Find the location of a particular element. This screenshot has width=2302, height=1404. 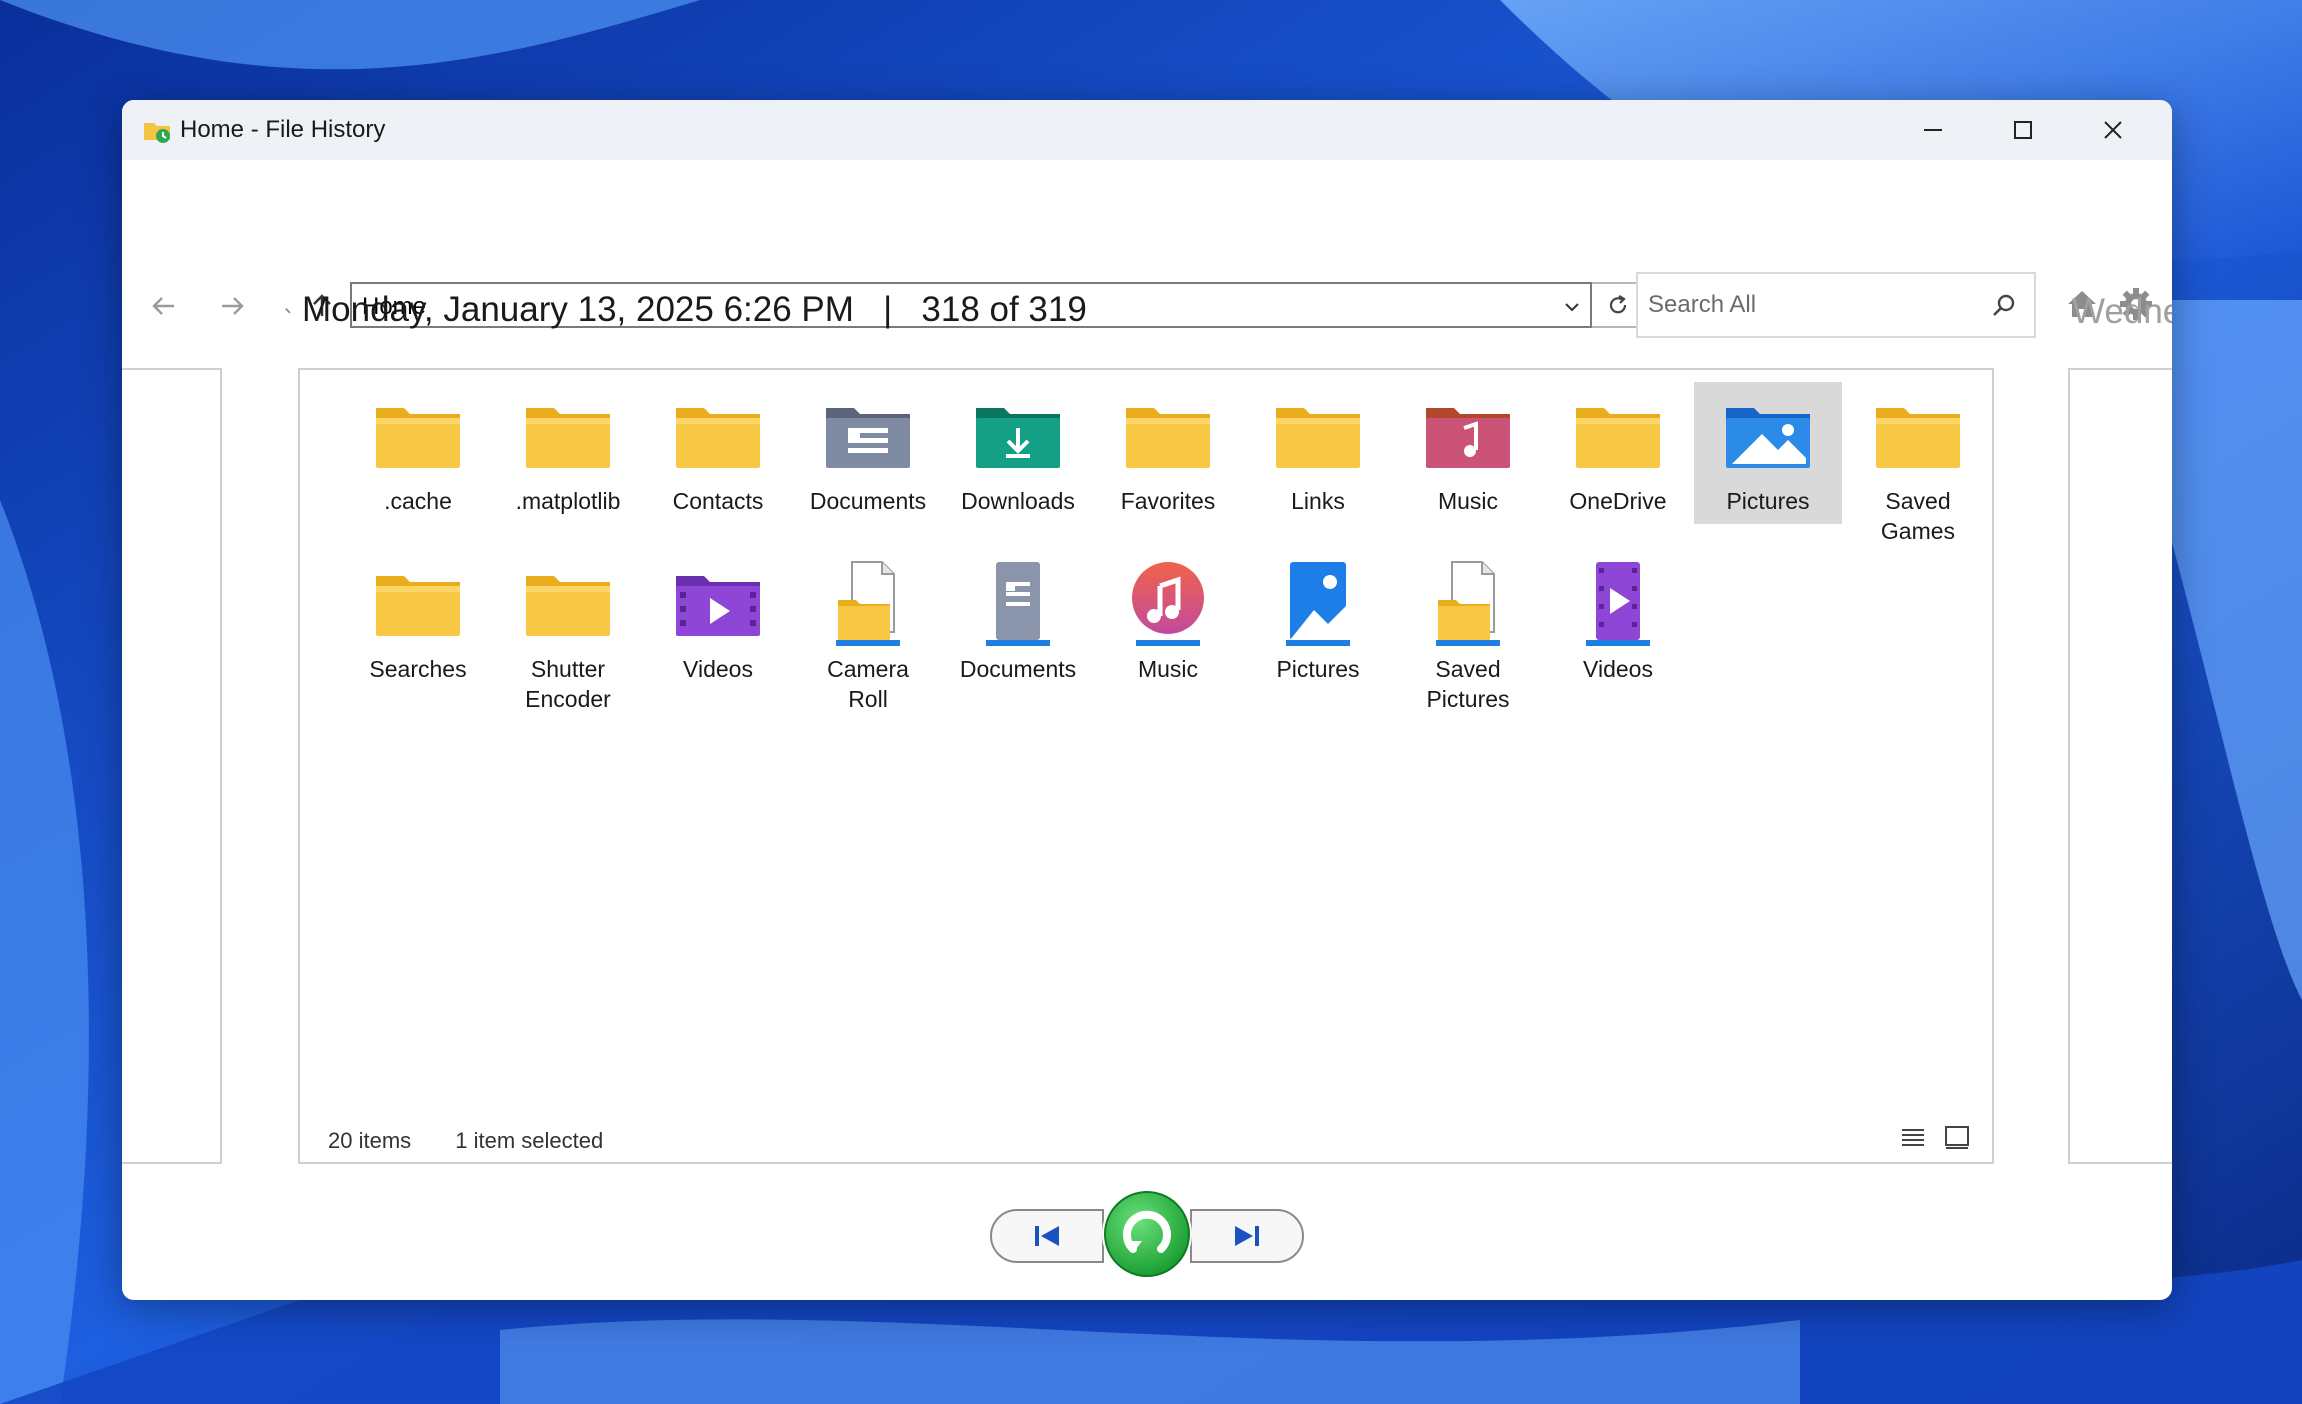

file-item-downloads: Downloads is located at coordinates (1018, 453).